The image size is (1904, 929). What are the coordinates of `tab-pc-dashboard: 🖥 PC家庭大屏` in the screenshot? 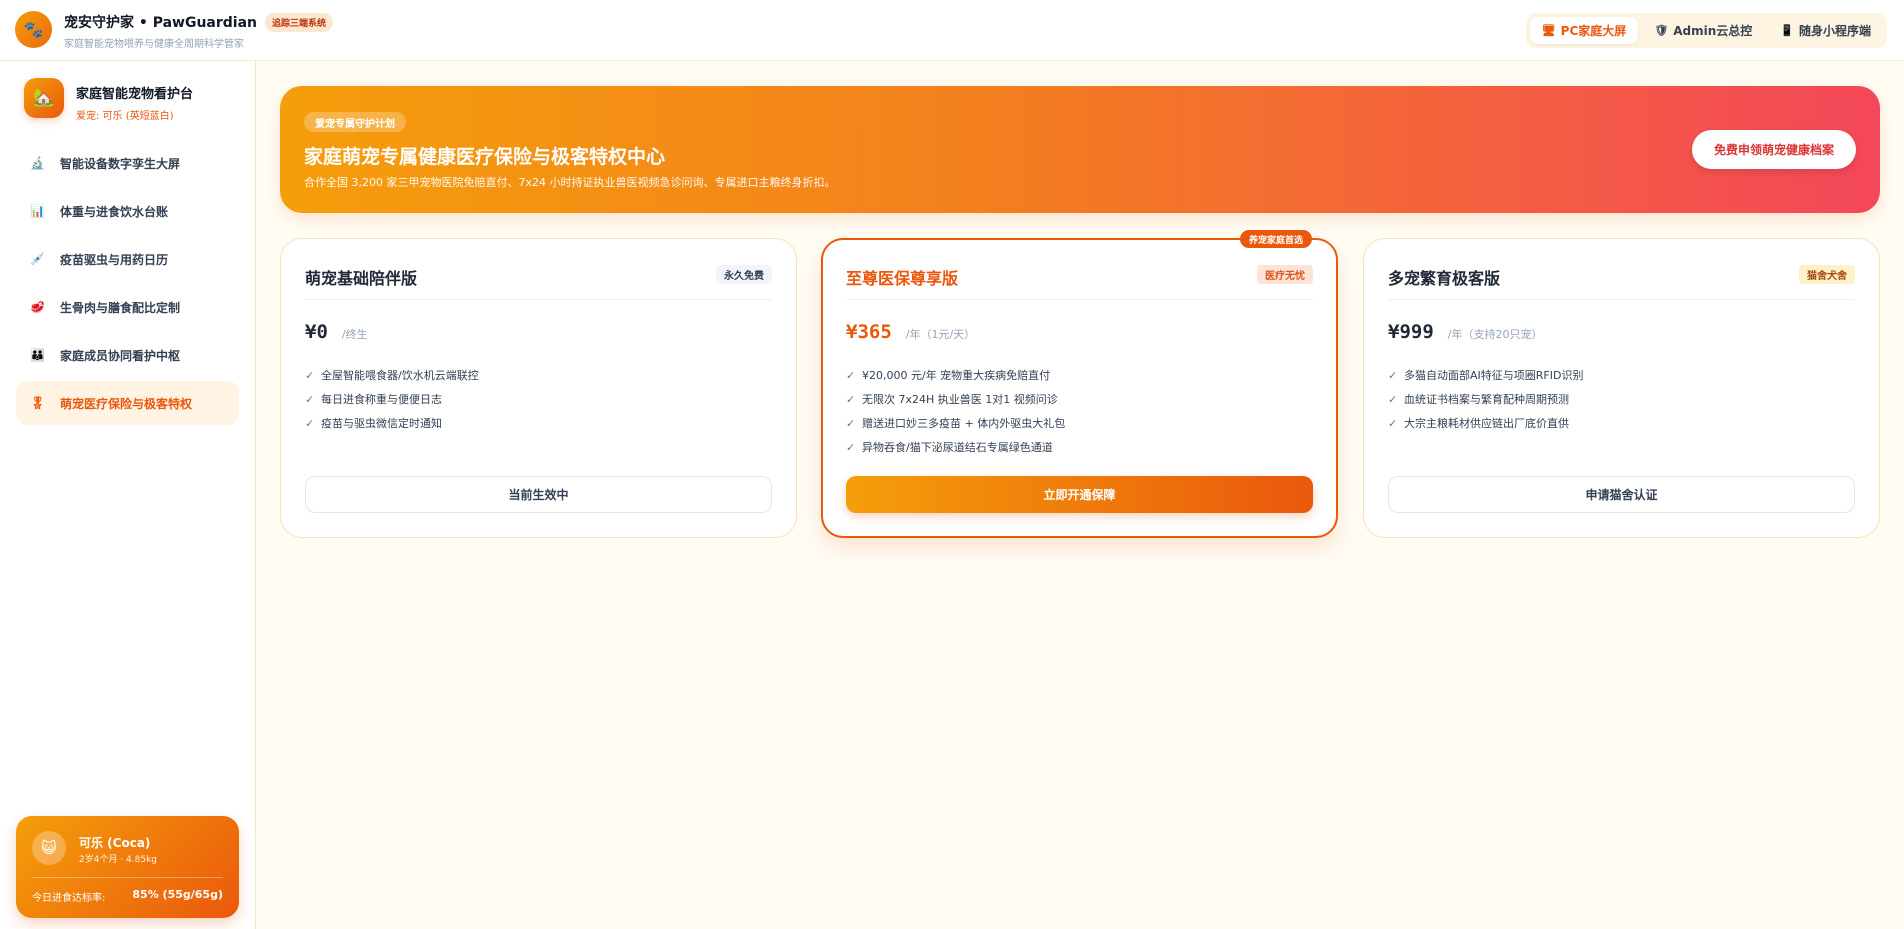 It's located at (1584, 30).